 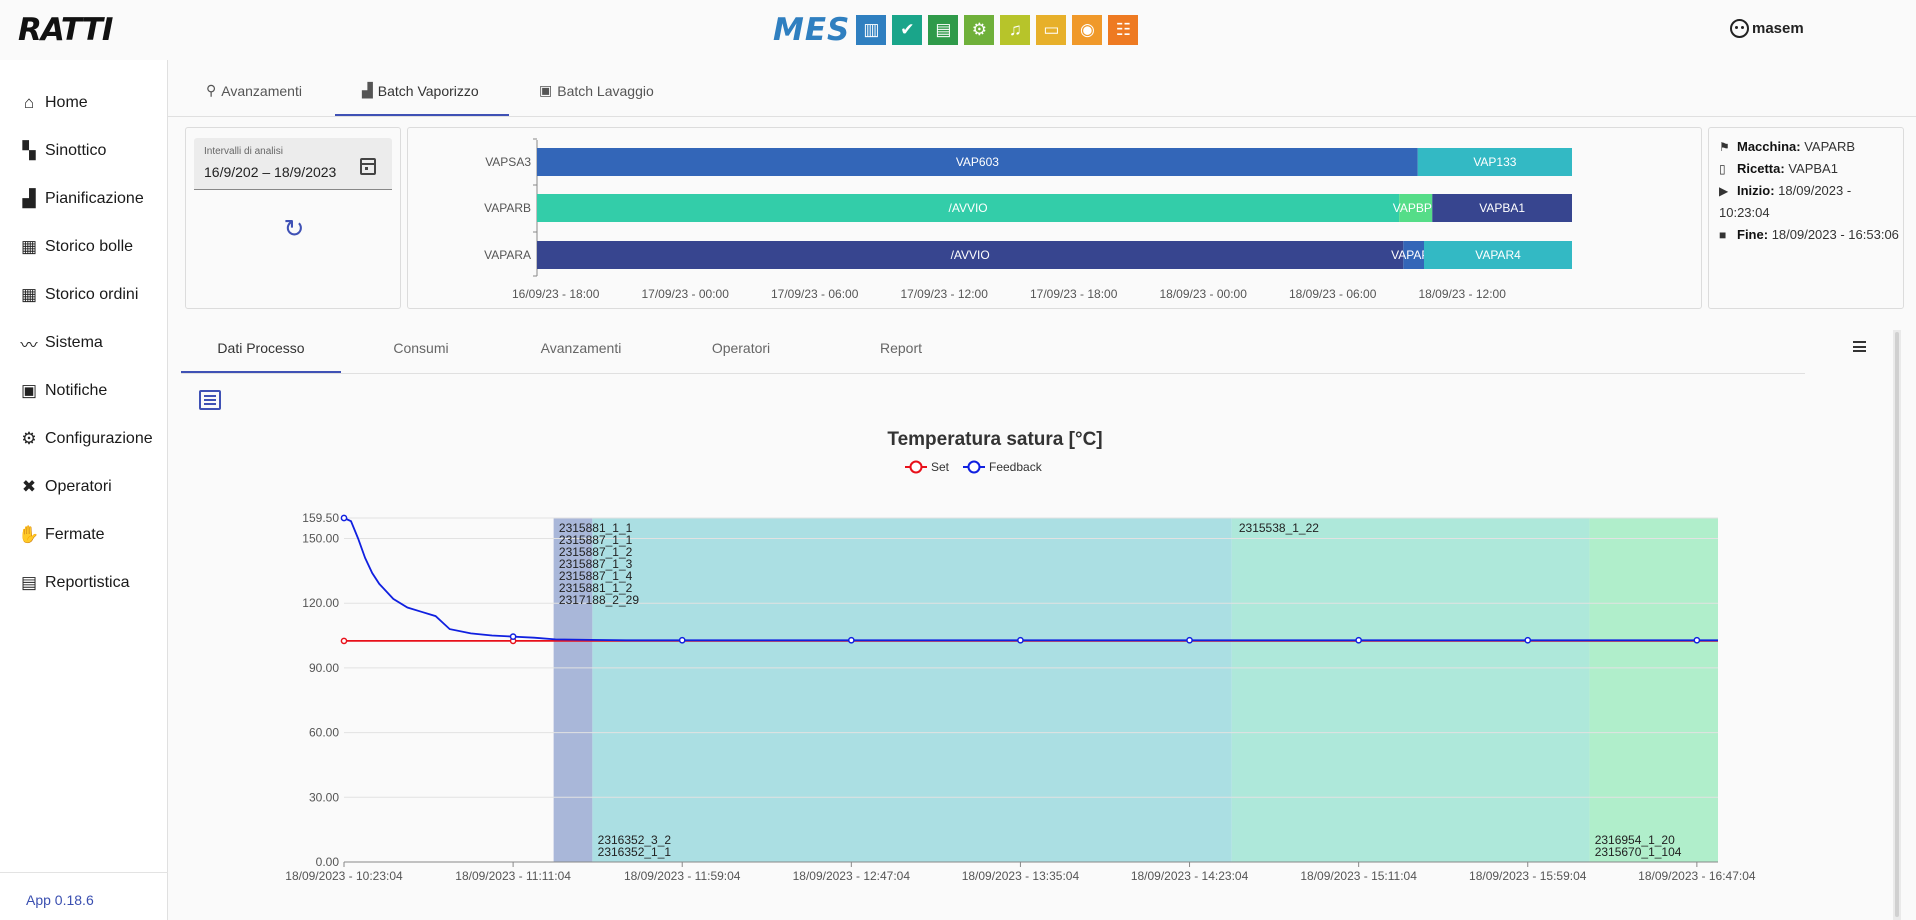 I want to click on tab-dati-processo: Dati Processo, so click(x=261, y=348).